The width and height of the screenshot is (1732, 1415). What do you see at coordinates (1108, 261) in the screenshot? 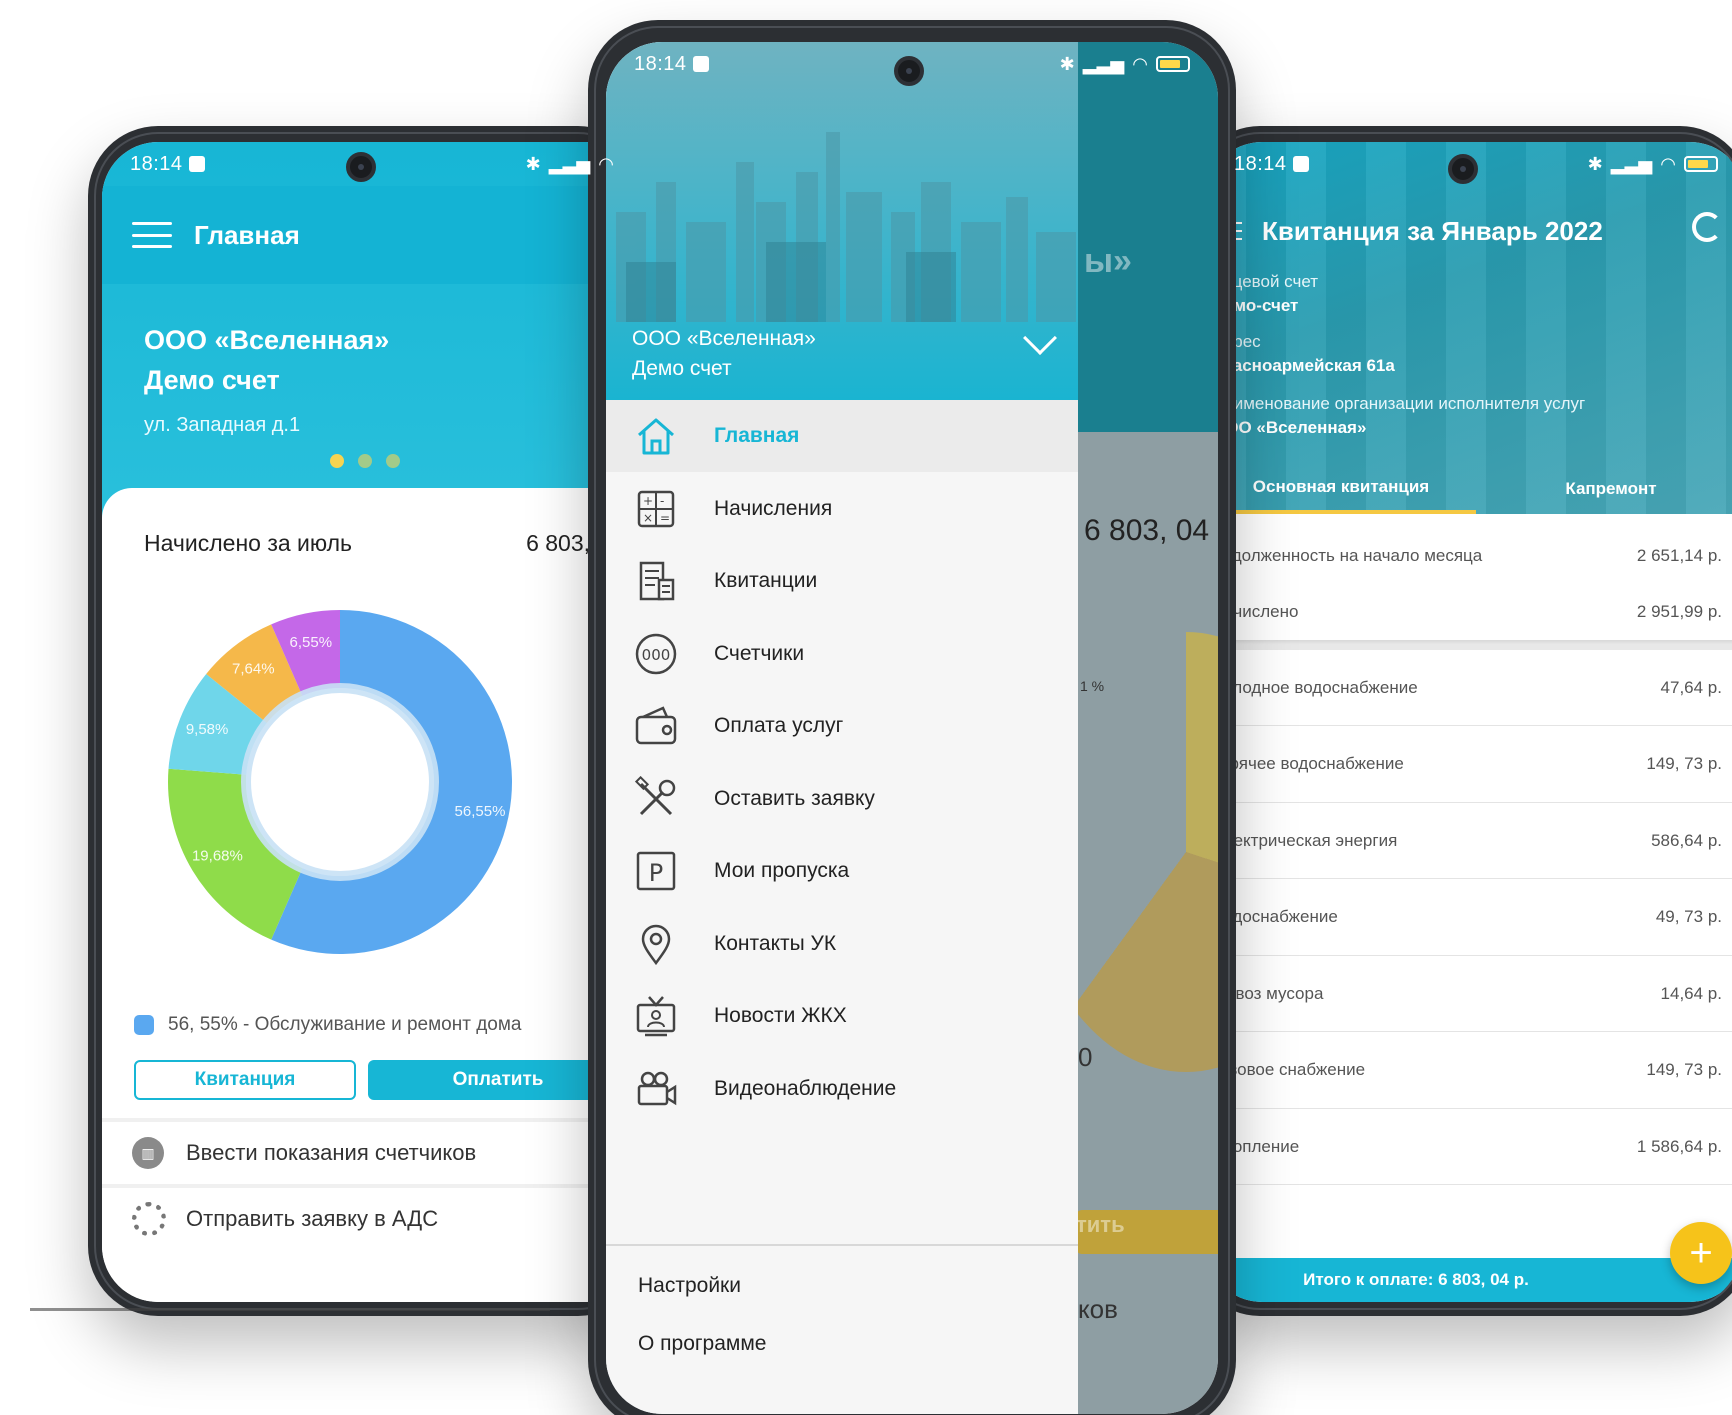
I see `dimmed-ghost-text: ы»` at bounding box center [1108, 261].